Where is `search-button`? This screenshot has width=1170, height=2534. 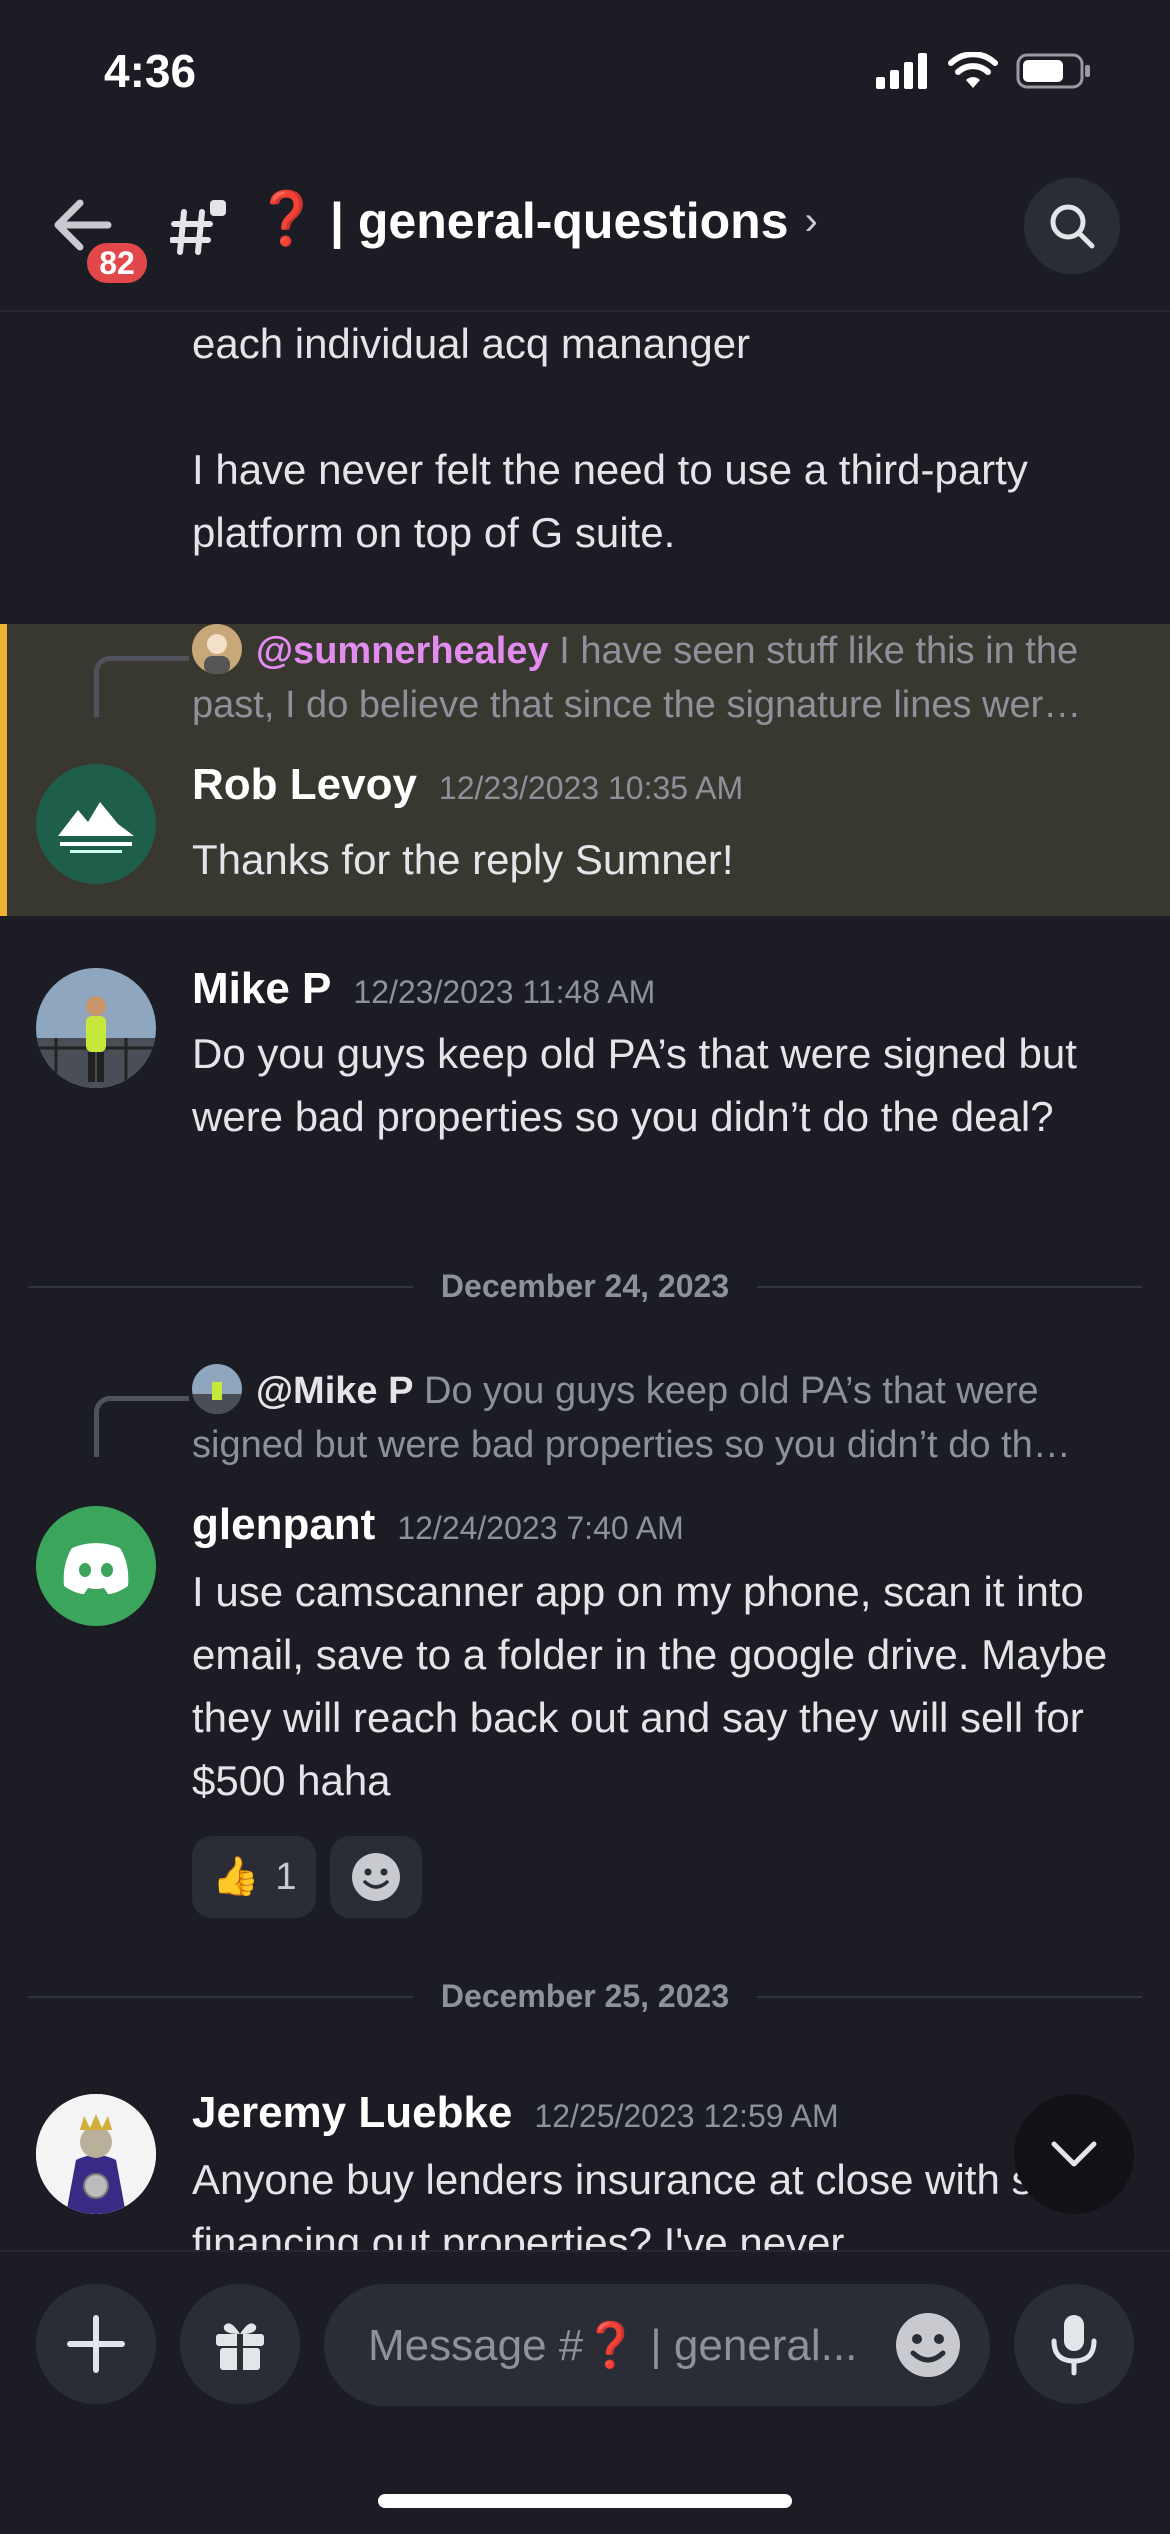
search-button is located at coordinates (1072, 226).